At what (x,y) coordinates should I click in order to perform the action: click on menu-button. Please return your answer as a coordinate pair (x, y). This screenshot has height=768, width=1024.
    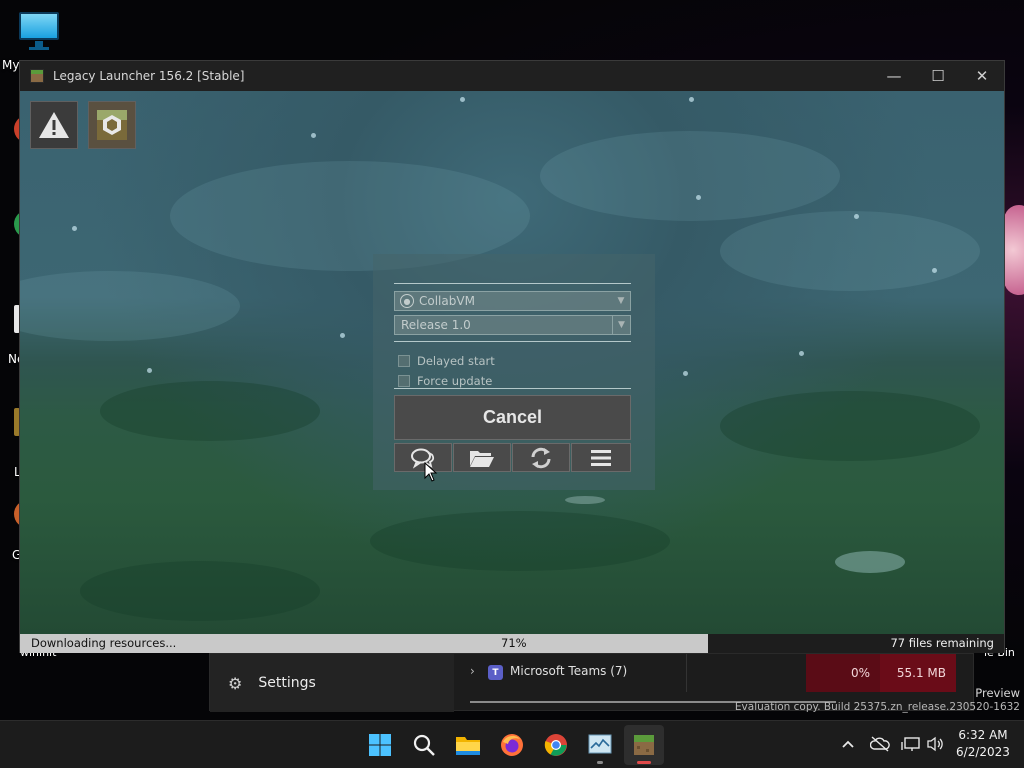
    Looking at the image, I should click on (601, 457).